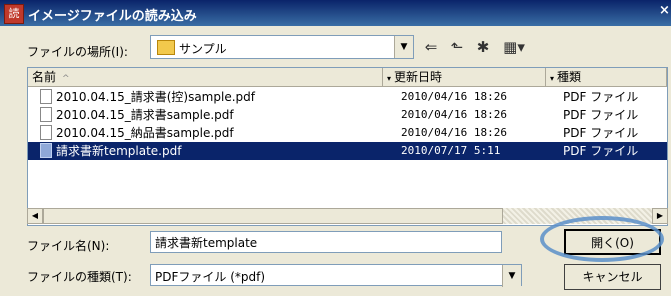 Image resolution: width=671 pixels, height=296 pixels. I want to click on folder-icon, so click(166, 47).